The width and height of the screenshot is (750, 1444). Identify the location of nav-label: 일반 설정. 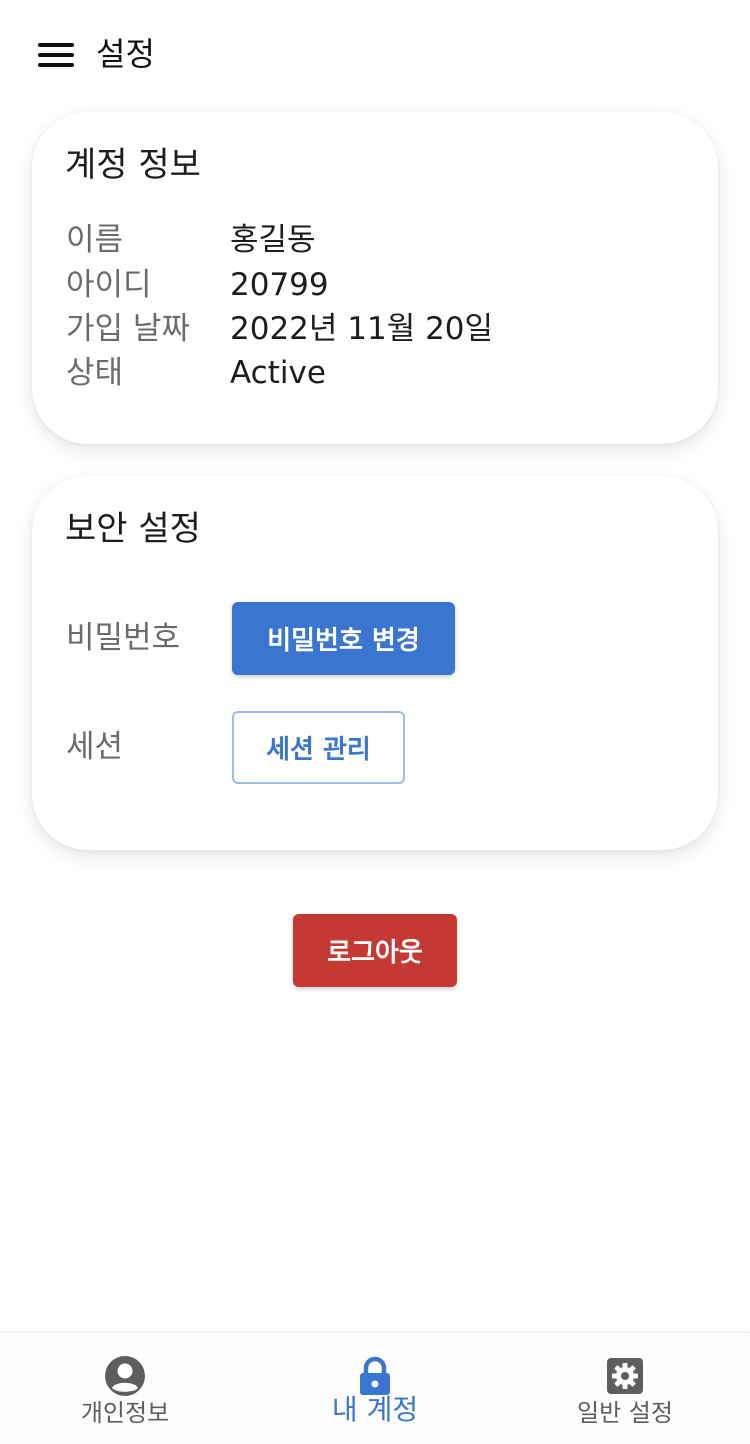
(625, 1413).